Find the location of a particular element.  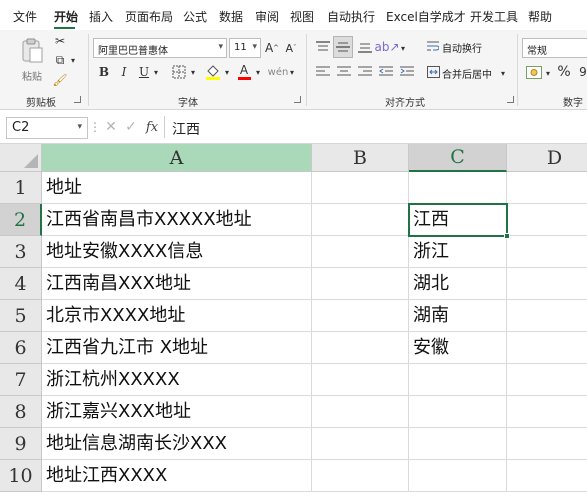

font-size-select: 11 ▾ is located at coordinates (245, 48).